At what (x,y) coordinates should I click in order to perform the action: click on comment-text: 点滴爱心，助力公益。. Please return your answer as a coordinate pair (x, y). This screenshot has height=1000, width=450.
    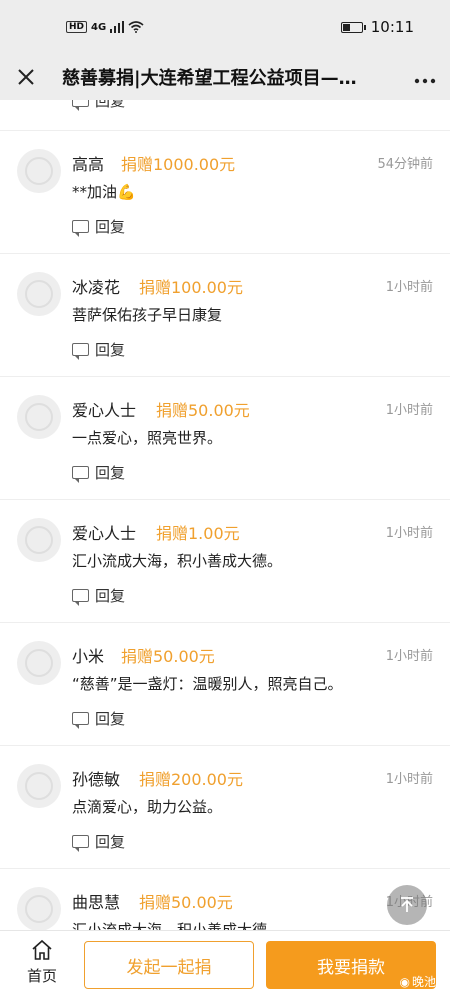
    Looking at the image, I should click on (147, 807).